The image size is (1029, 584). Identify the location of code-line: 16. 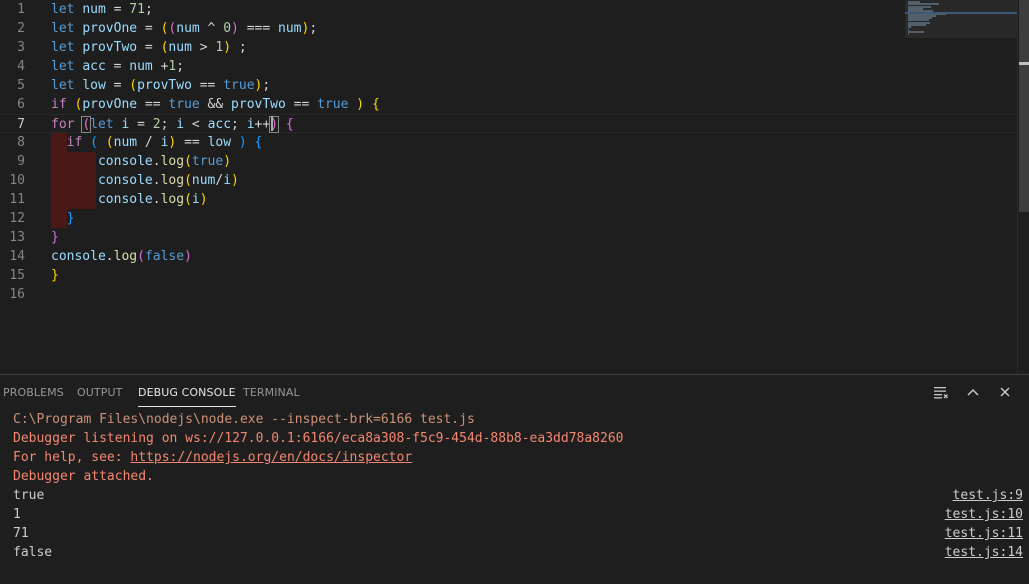
(508, 294).